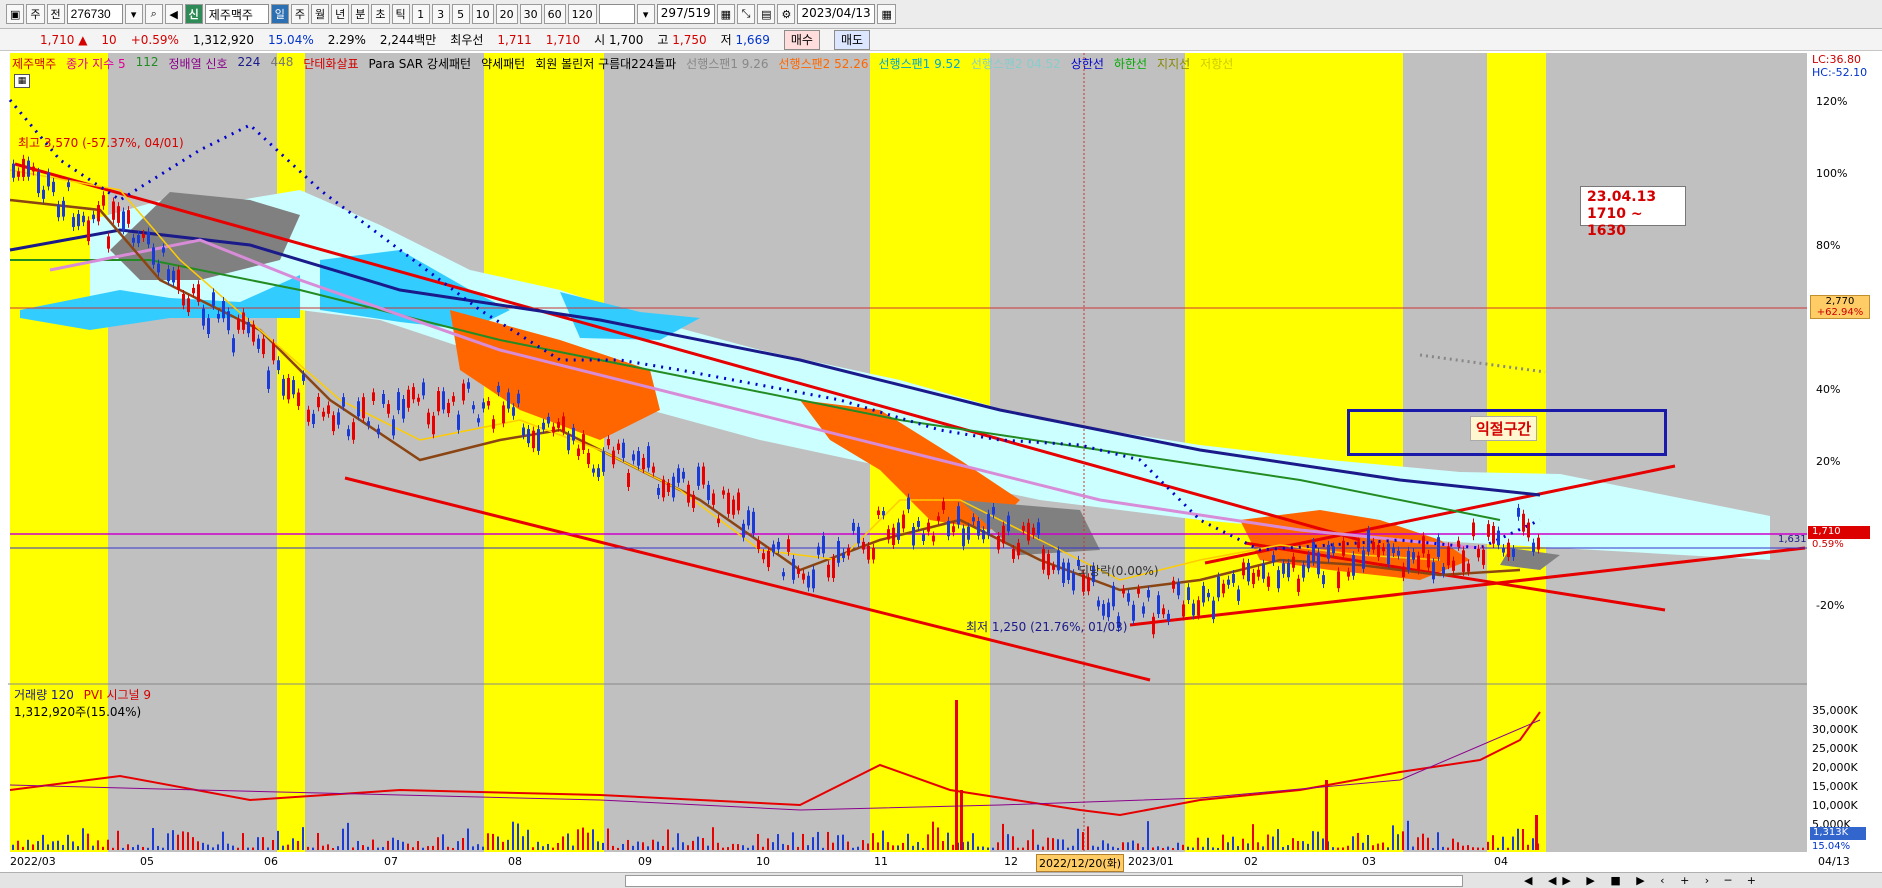 This screenshot has width=1882, height=888. What do you see at coordinates (852, 39) in the screenshot?
I see `sell-button: 매도` at bounding box center [852, 39].